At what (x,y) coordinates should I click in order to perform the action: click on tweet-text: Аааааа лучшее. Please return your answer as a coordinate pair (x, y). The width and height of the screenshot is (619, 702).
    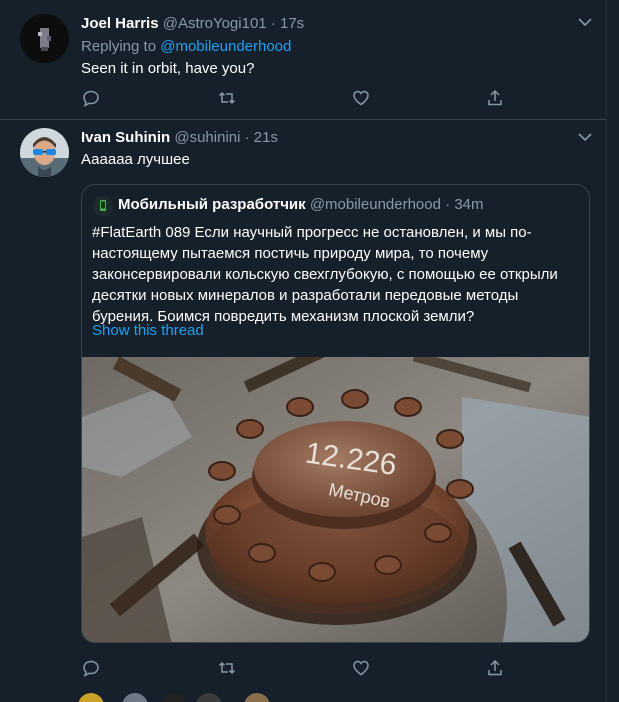
    Looking at the image, I should click on (135, 159).